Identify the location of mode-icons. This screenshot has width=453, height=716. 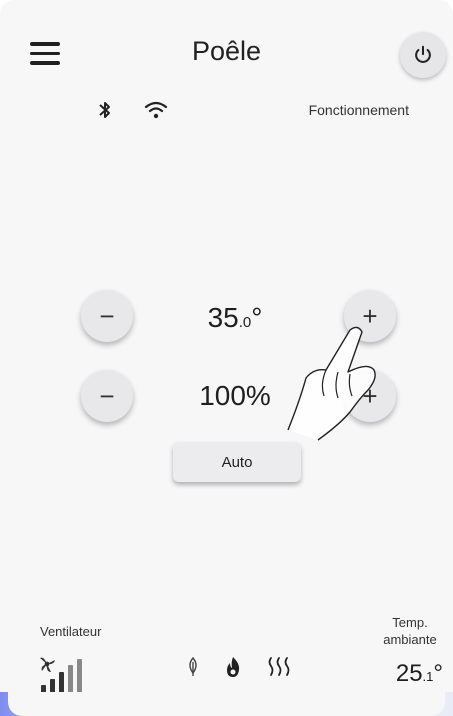
(239, 667).